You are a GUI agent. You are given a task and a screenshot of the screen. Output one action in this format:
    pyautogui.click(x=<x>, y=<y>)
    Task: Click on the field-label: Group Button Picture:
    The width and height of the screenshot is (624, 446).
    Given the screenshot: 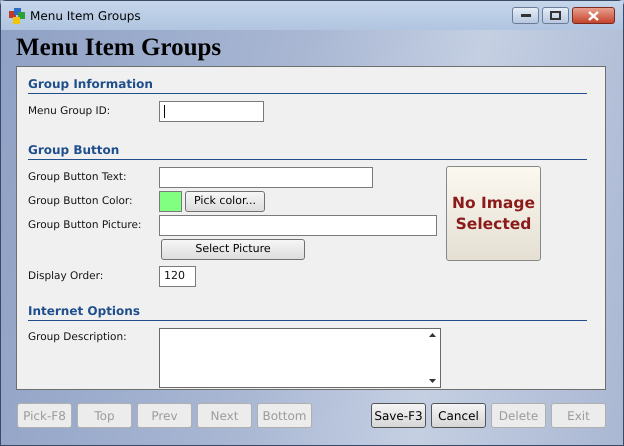 What is the action you would take?
    pyautogui.click(x=85, y=224)
    